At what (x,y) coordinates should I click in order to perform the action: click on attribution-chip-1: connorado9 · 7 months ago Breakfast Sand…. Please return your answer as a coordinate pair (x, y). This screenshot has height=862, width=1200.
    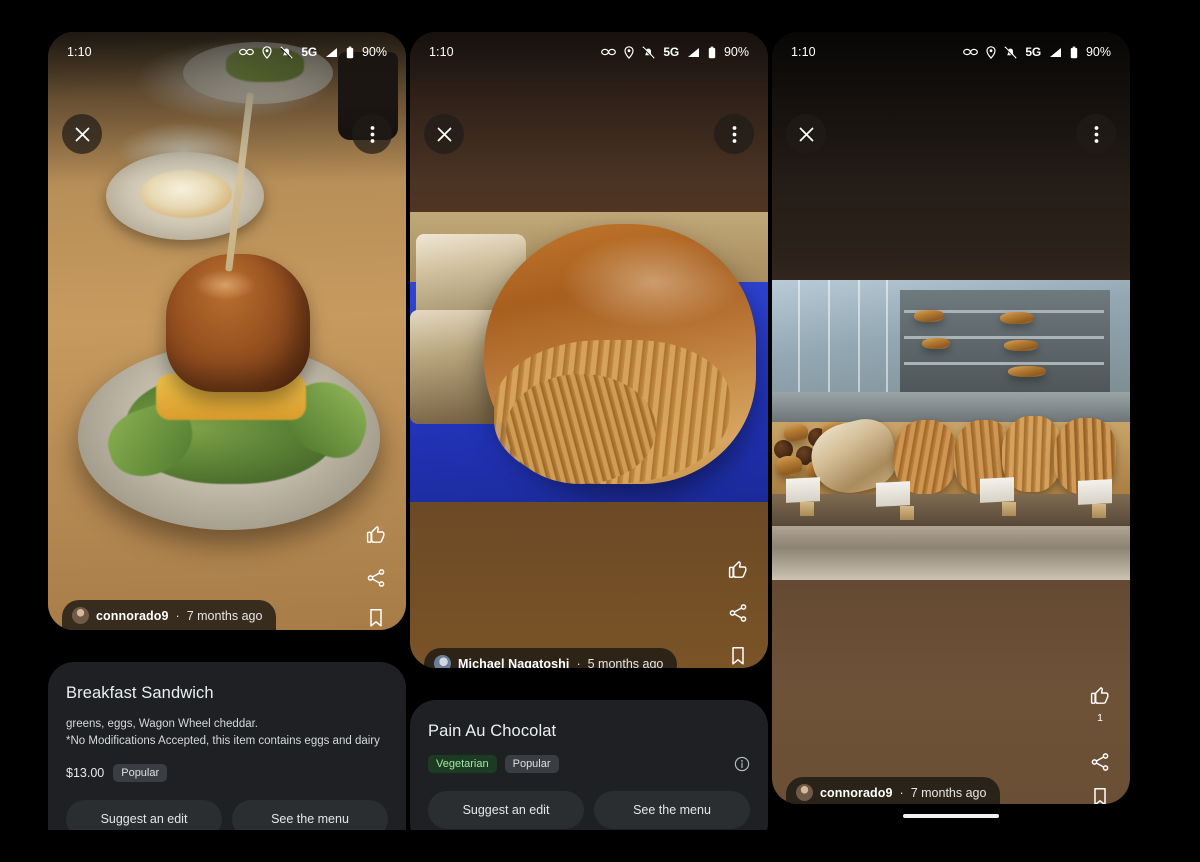
    Looking at the image, I should click on (169, 615).